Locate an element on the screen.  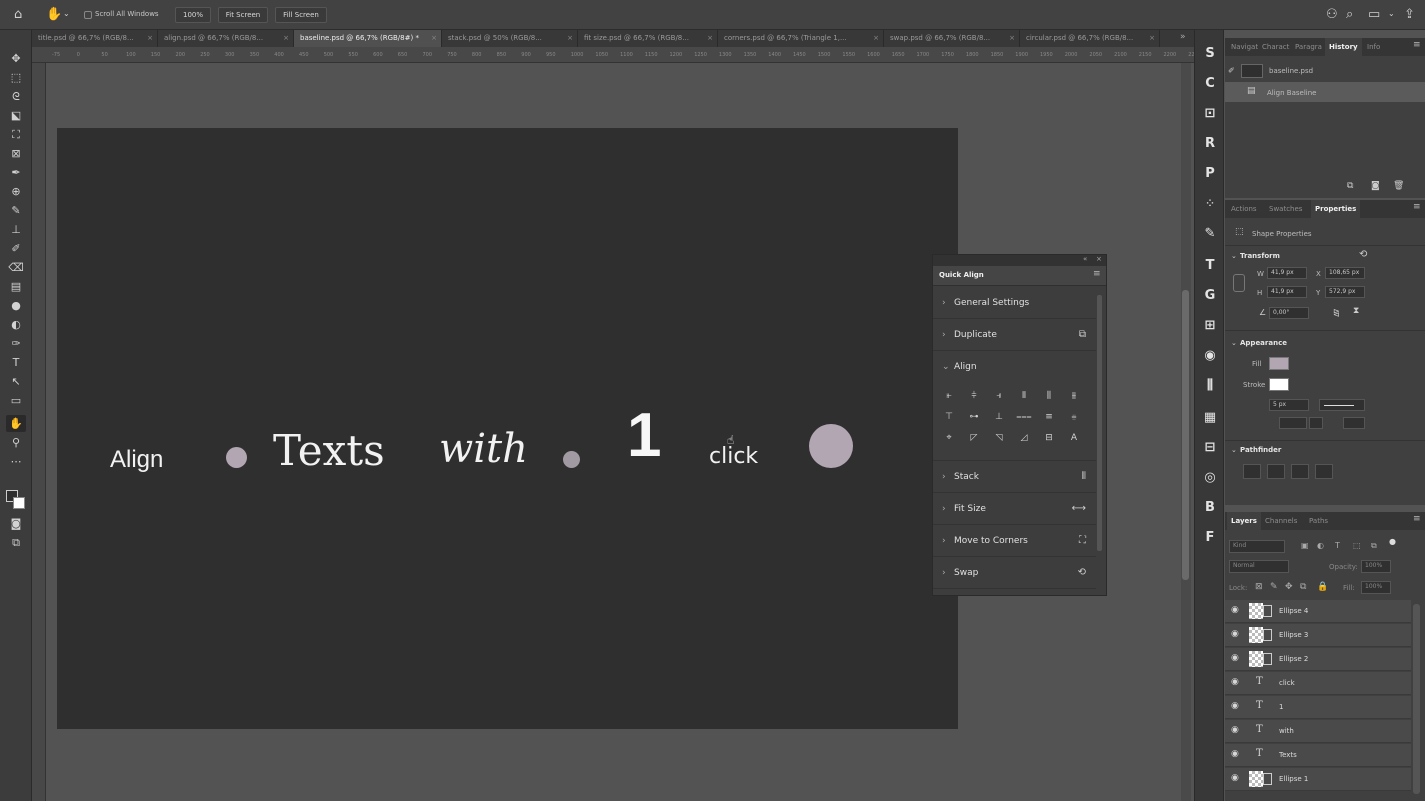
fit-size-icon: ⟷ is located at coordinates (1079, 509).